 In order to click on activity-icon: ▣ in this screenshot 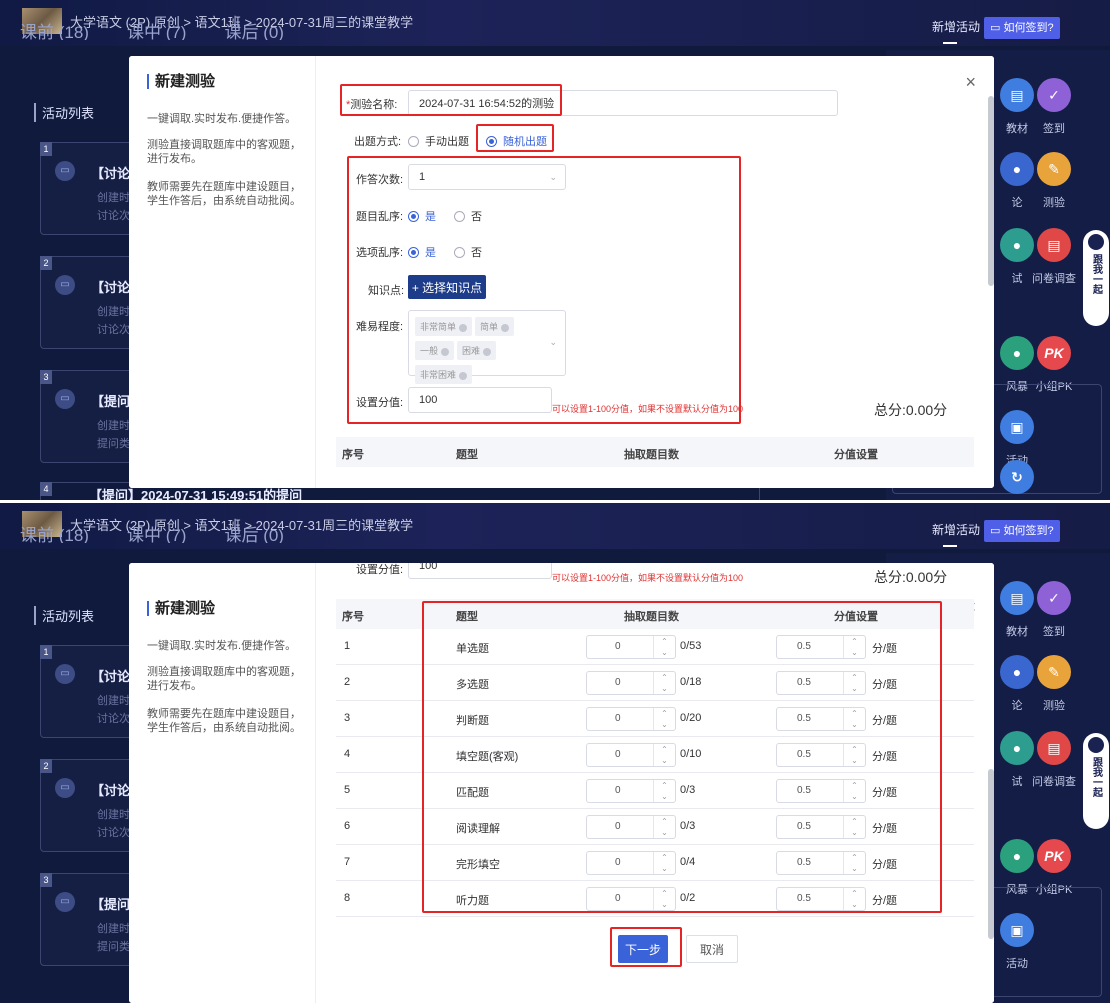, I will do `click(1017, 930)`.